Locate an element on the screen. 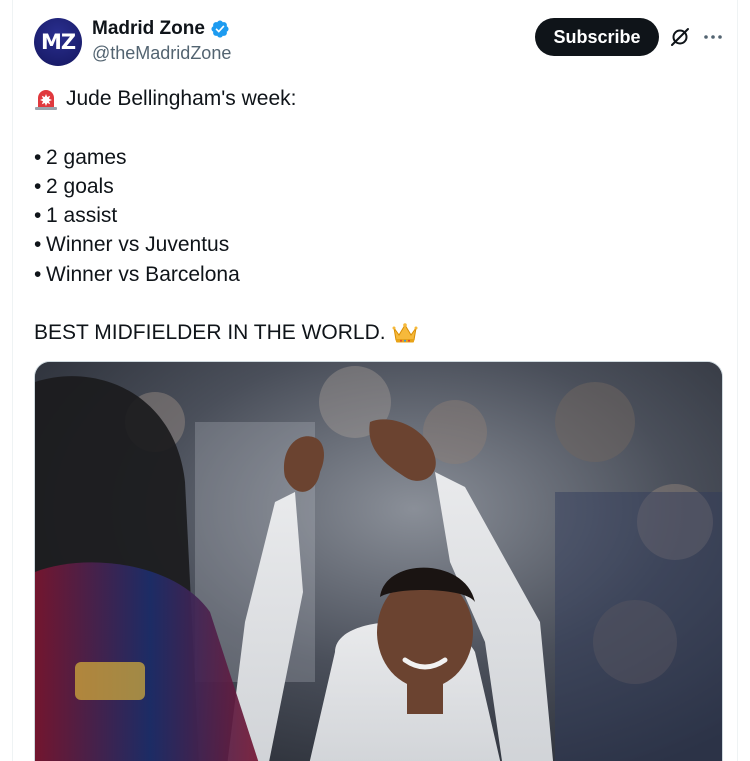 The width and height of the screenshot is (750, 761). avatar-logo: MZ is located at coordinates (58, 42).